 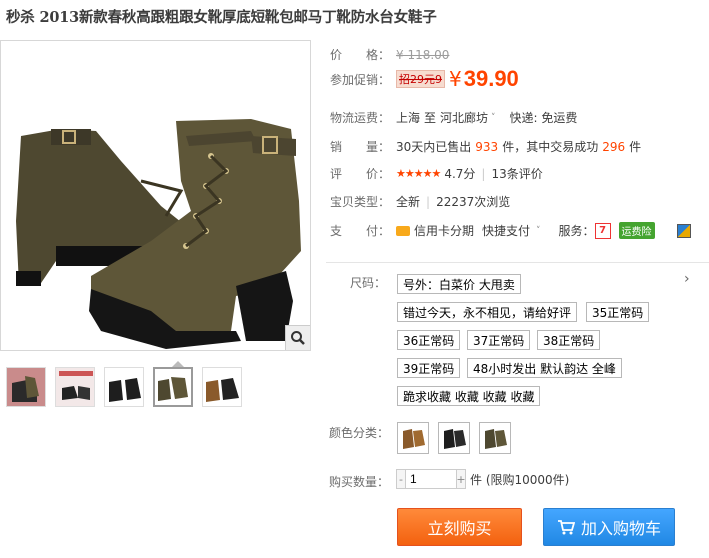 I want to click on type-row: 宝贝类型： 全新 | 22237次浏览, so click(x=420, y=201).